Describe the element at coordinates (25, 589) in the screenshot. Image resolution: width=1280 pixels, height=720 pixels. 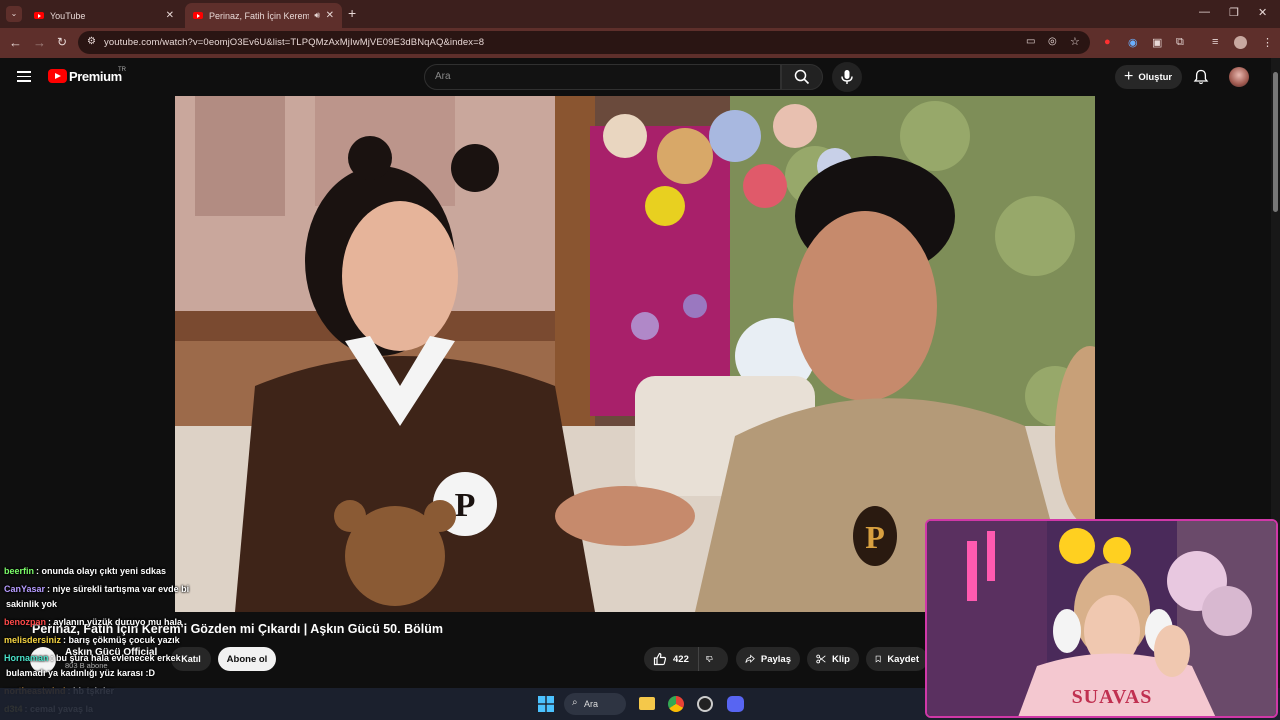
I see `chat-username: CanYasar` at that location.